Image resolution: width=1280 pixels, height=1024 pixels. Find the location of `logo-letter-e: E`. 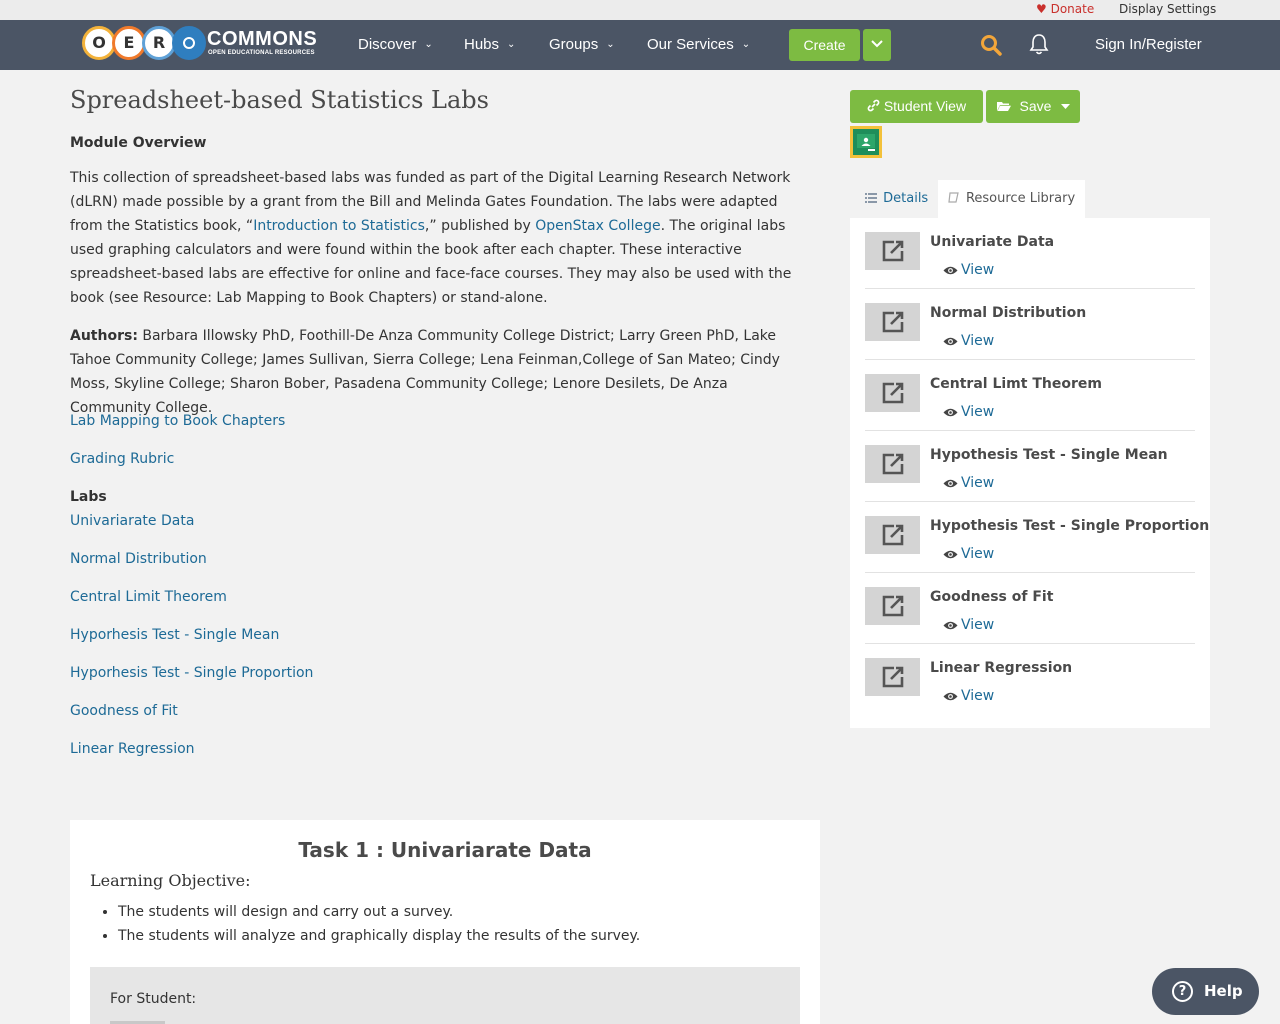

logo-letter-e: E is located at coordinates (129, 43).